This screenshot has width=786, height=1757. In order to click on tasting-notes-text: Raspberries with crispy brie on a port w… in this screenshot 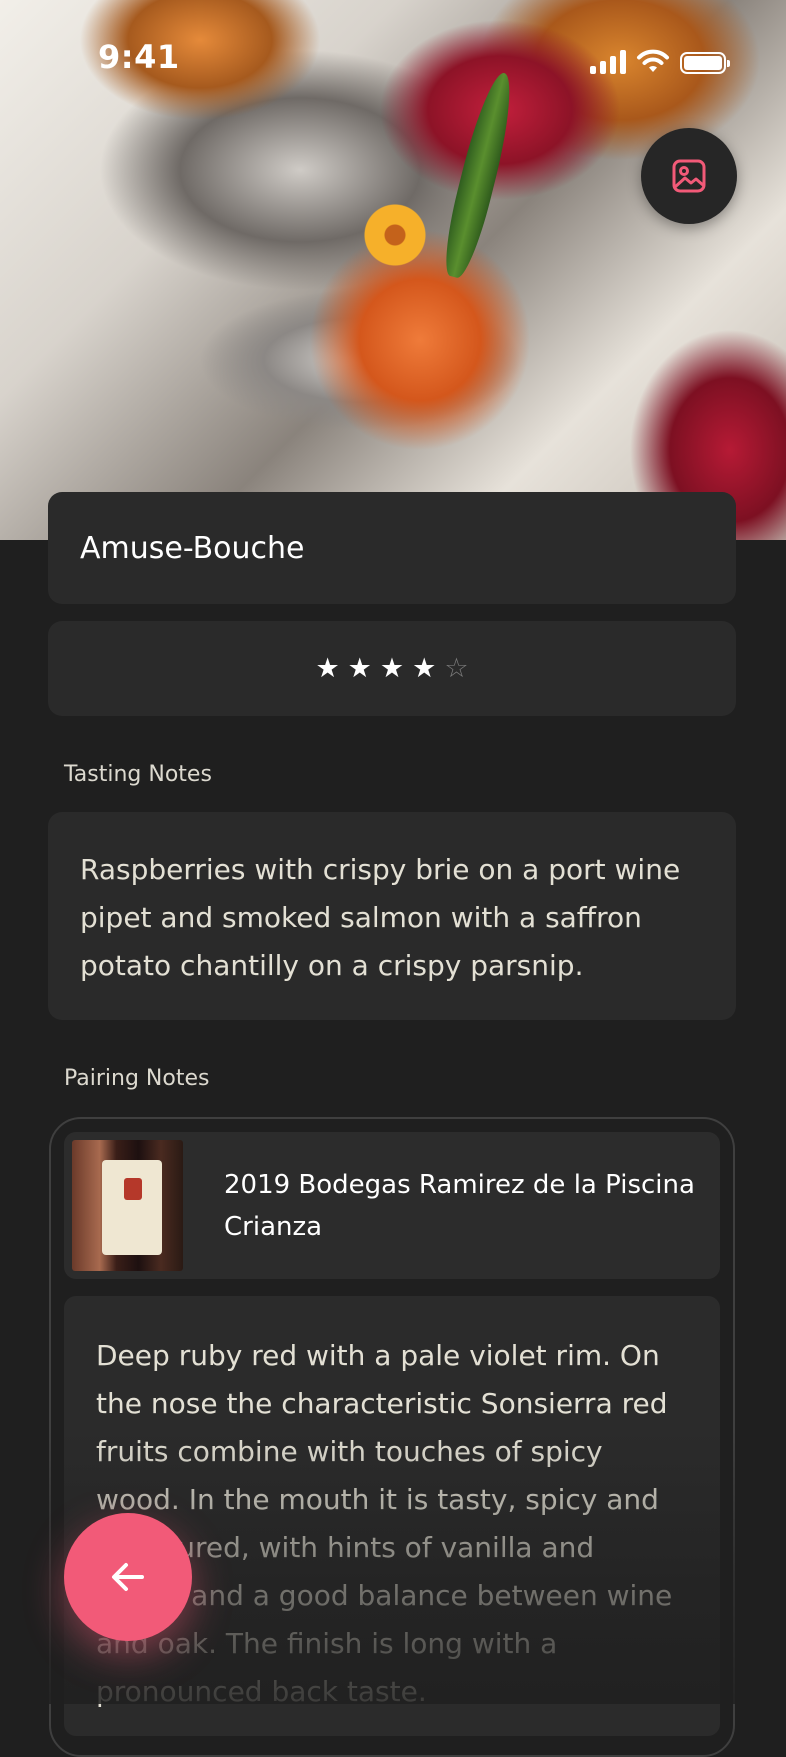, I will do `click(380, 917)`.